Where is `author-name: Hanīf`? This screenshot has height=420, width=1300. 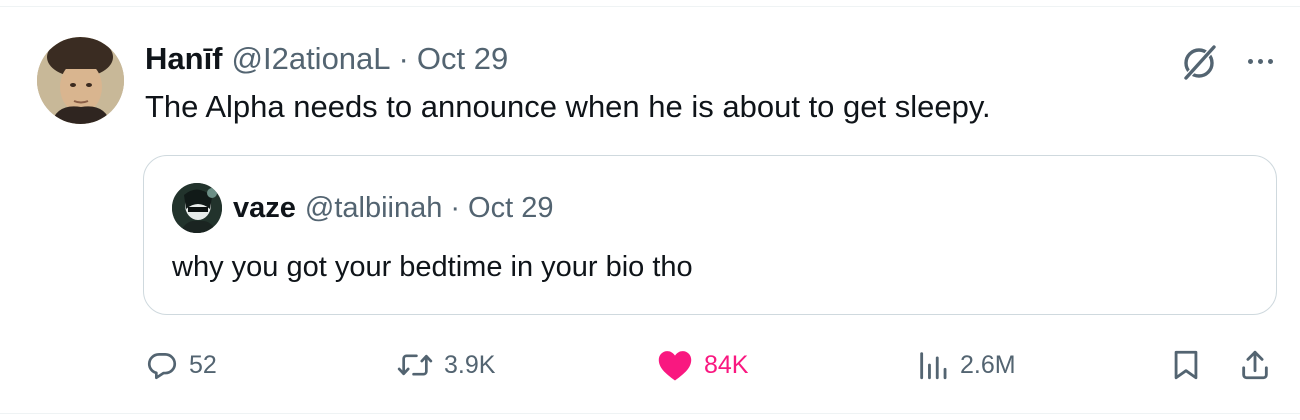 author-name: Hanīf is located at coordinates (184, 59).